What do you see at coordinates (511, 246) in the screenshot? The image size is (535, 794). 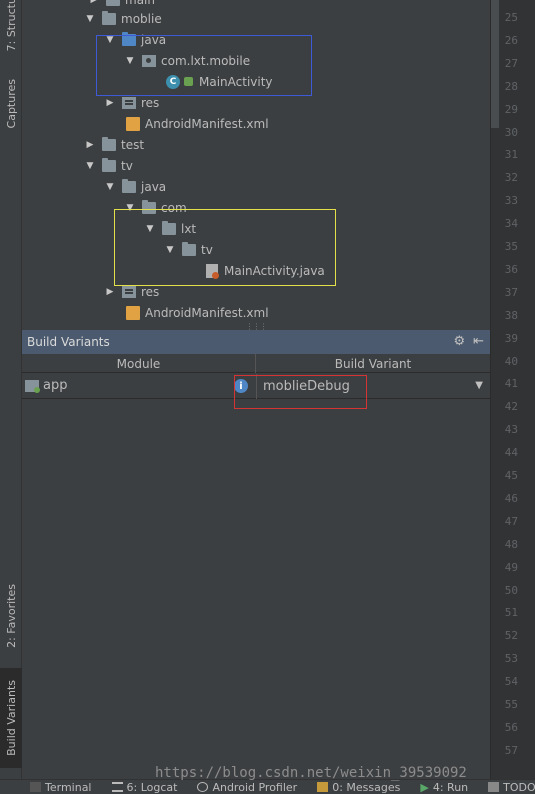 I see `line-number: 35` at bounding box center [511, 246].